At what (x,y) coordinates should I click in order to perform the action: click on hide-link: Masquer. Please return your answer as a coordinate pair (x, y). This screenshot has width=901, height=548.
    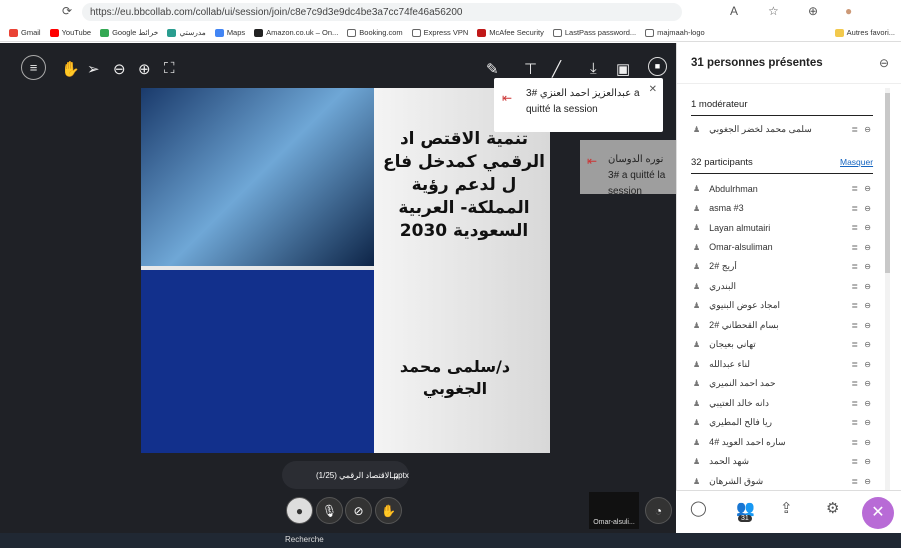
    Looking at the image, I should click on (856, 162).